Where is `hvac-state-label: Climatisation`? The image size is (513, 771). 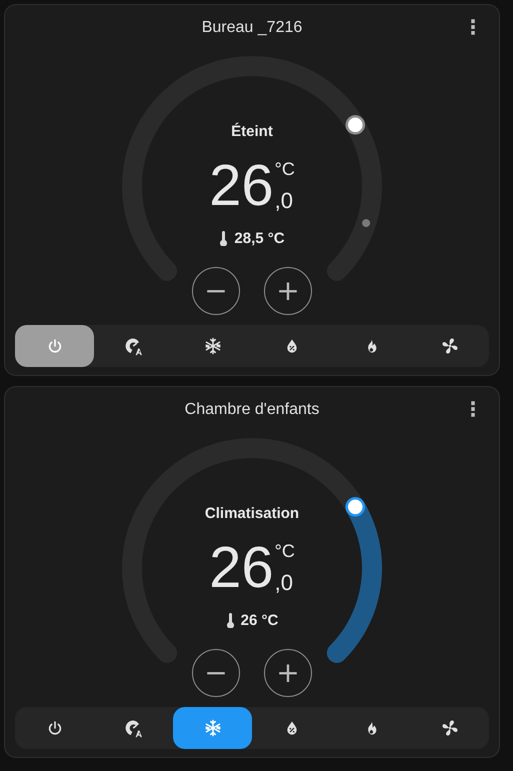
hvac-state-label: Climatisation is located at coordinates (252, 513).